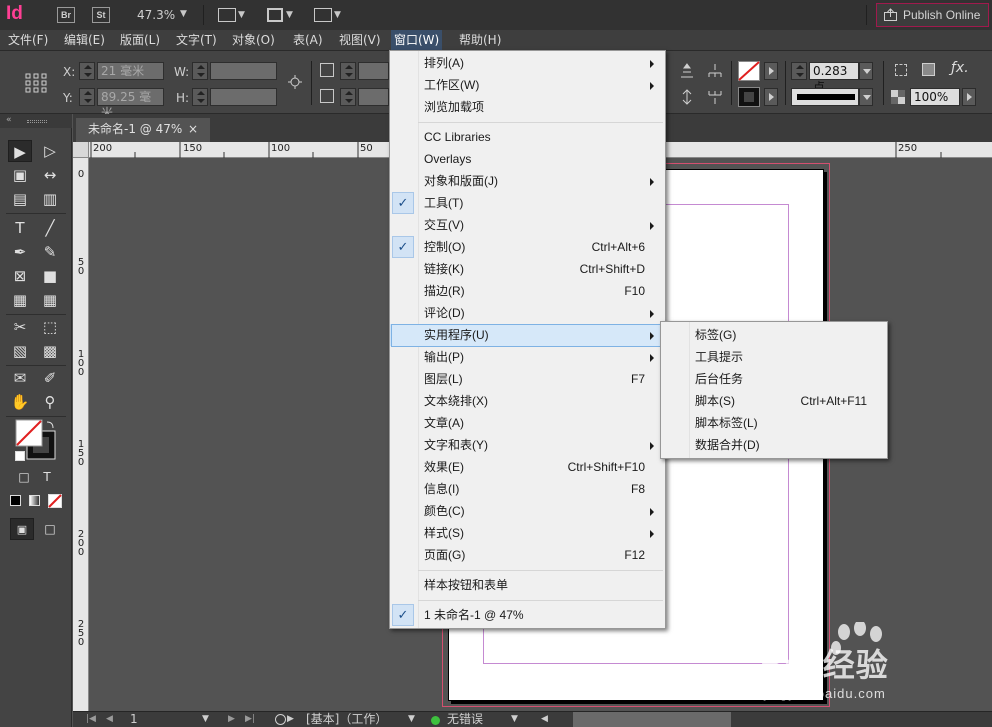  Describe the element at coordinates (527, 247) in the screenshot. I see `menu-item-control: ✓ 控制(O) Ctrl+Alt+6` at that location.